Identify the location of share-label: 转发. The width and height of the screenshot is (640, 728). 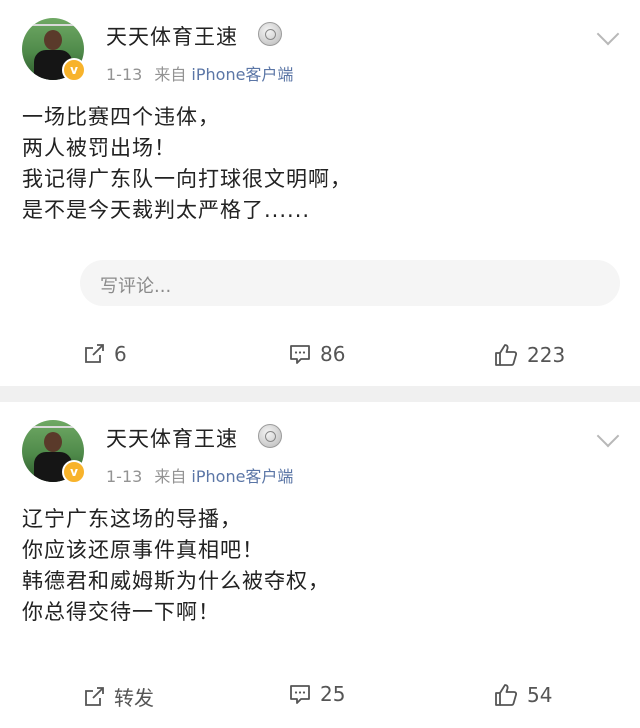
(134, 698).